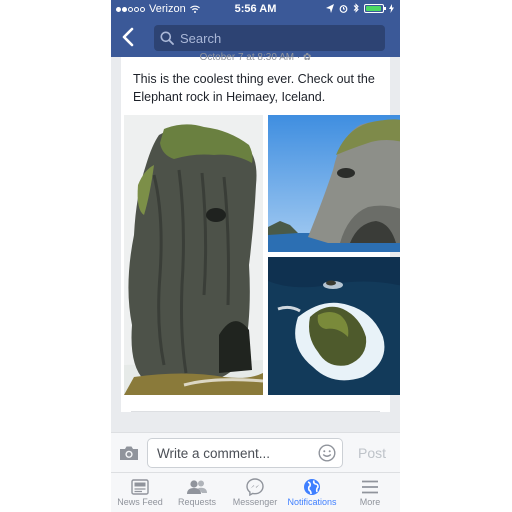 This screenshot has width=512, height=512. What do you see at coordinates (334, 183) in the screenshot?
I see `photo-elephant-rock-side` at bounding box center [334, 183].